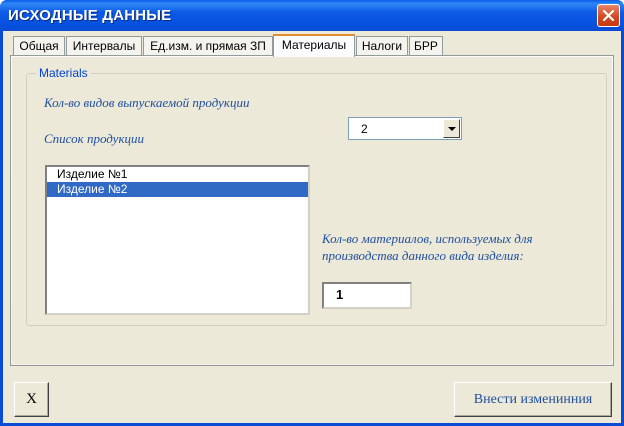  What do you see at coordinates (405, 128) in the screenshot?
I see `product-count-combobox: 2` at bounding box center [405, 128].